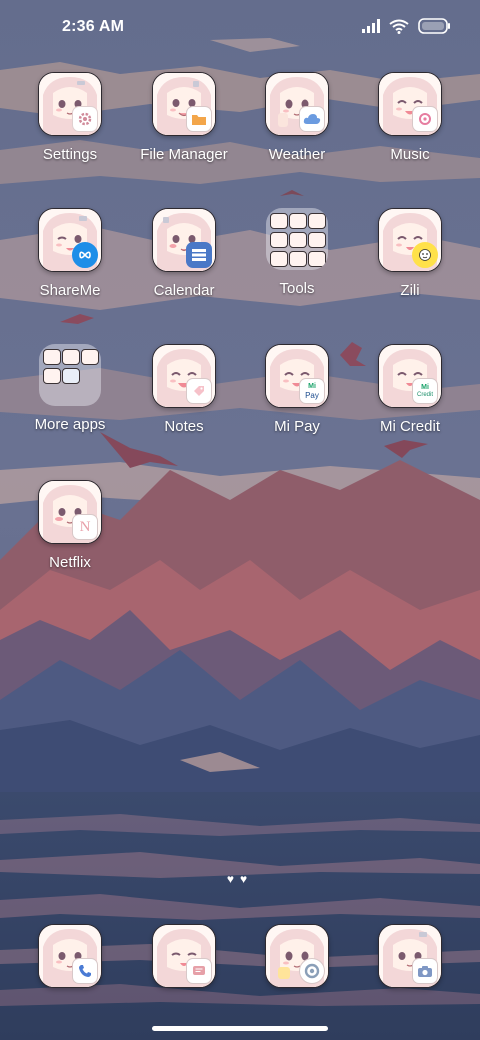 The height and width of the screenshot is (1040, 480). What do you see at coordinates (70, 512) in the screenshot?
I see `netflix-app-icon: N` at bounding box center [70, 512].